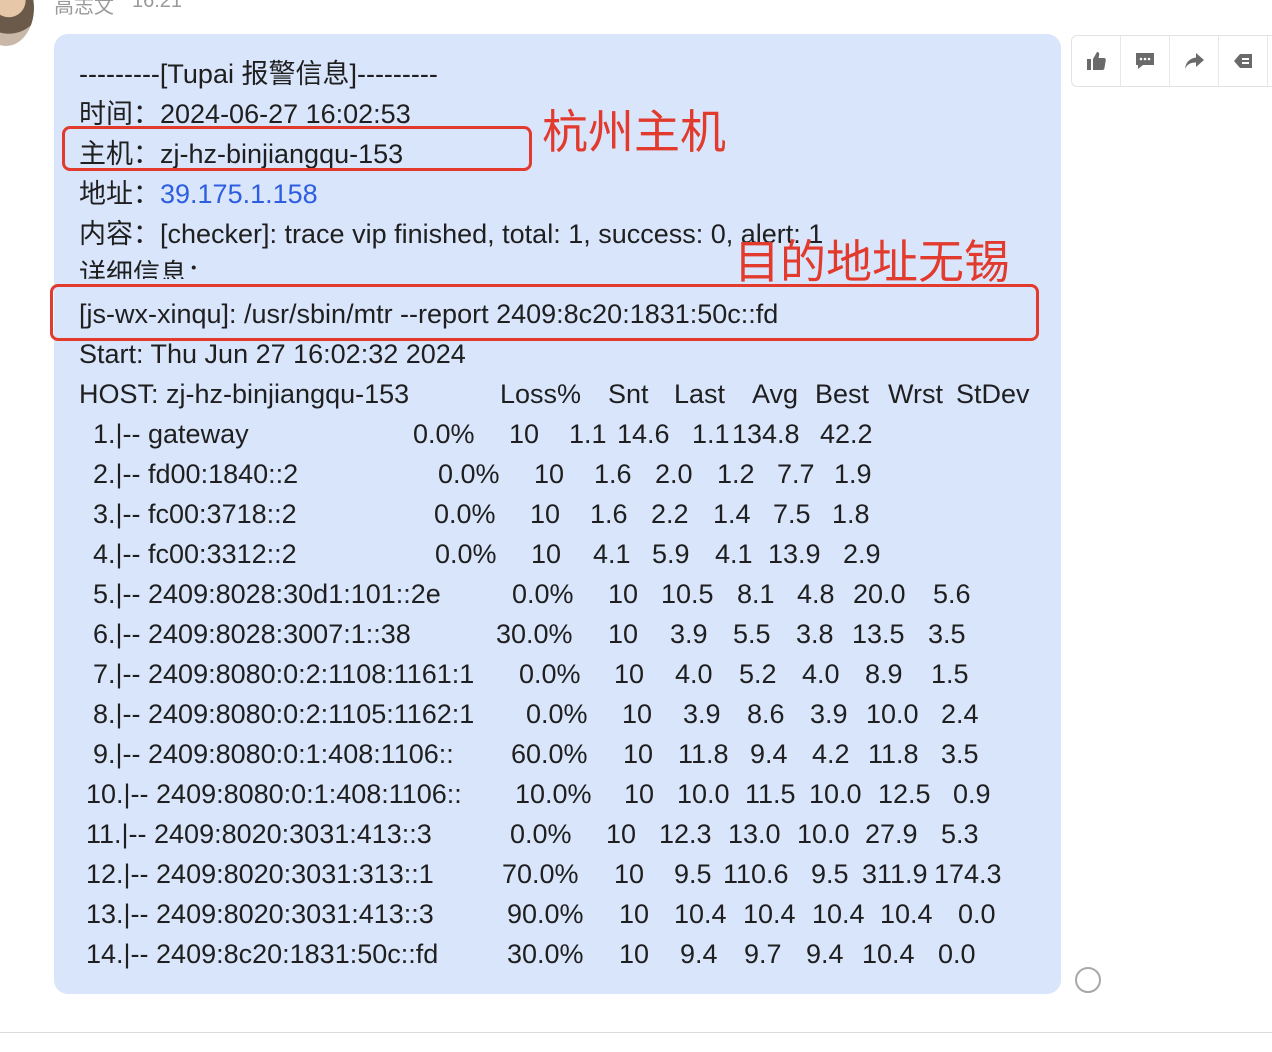 Image resolution: width=1272 pixels, height=1052 pixels. Describe the element at coordinates (770, 794) in the screenshot. I see `cell-avg: 11.5` at that location.